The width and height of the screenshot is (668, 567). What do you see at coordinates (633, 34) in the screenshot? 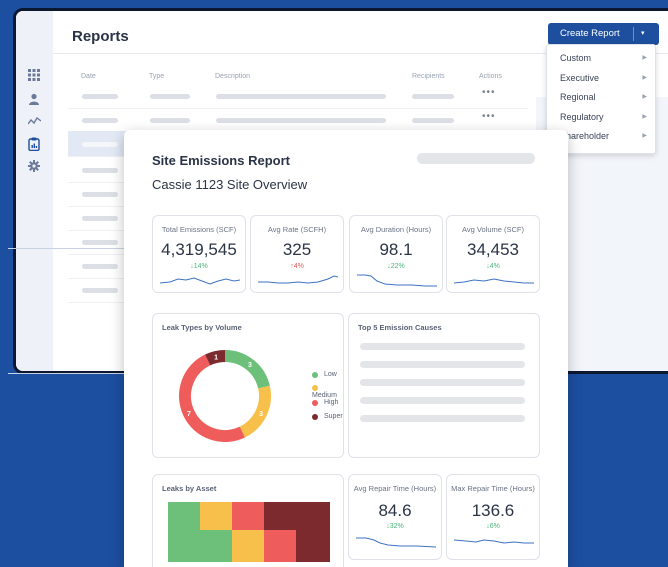
I see `button-separator` at bounding box center [633, 34].